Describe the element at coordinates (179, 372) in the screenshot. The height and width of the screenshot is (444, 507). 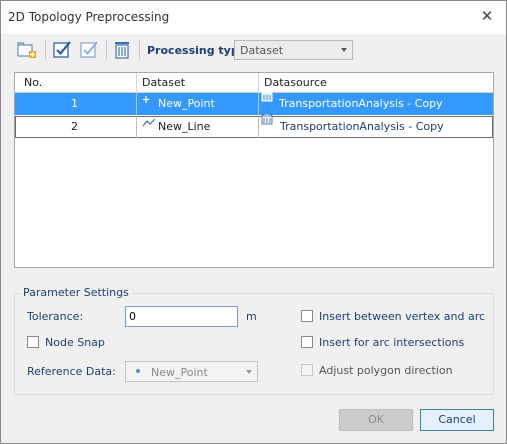
I see `reference-data-value: New_Point` at that location.